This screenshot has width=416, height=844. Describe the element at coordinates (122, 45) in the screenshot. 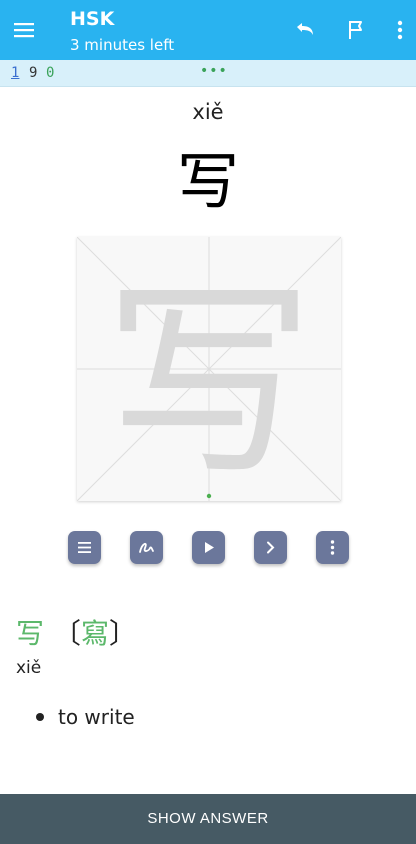

I see `time-left: 3 minutes left` at that location.